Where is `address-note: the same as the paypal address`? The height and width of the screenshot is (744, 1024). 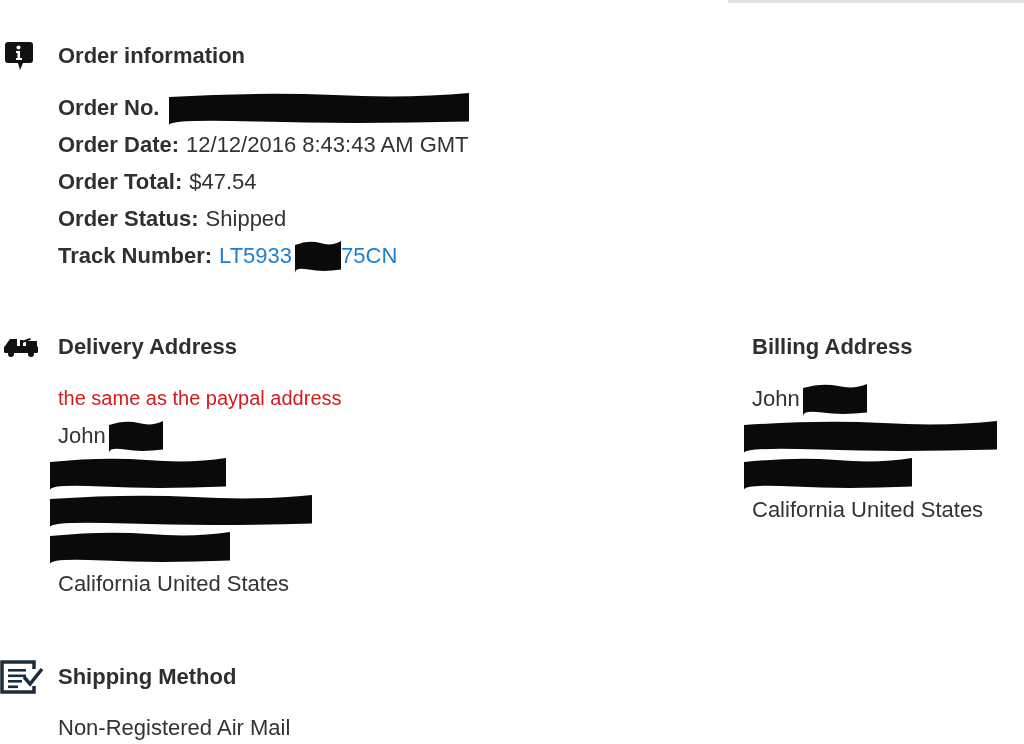 address-note: the same as the paypal address is located at coordinates (200, 398).